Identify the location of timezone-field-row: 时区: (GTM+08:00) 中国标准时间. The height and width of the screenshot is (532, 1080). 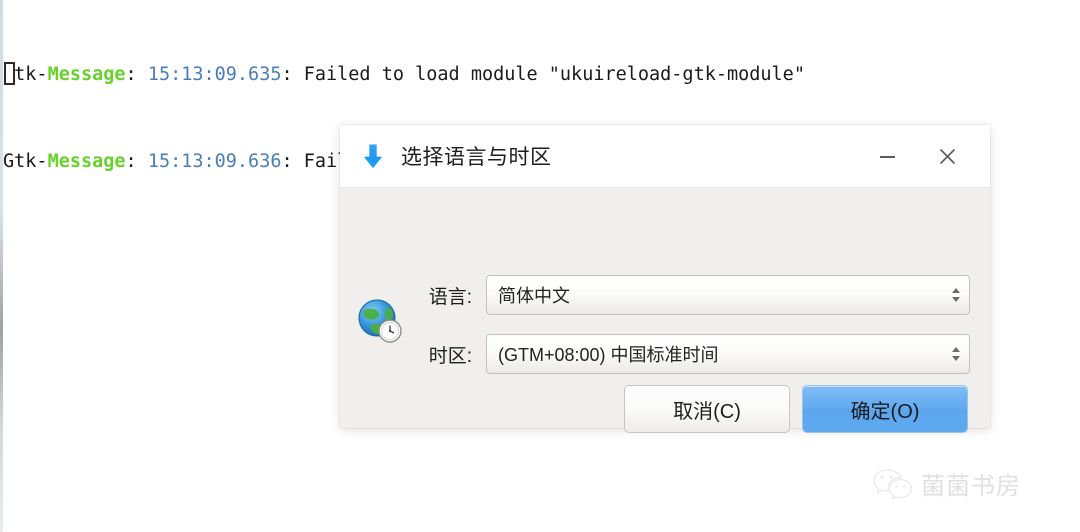
(690, 354).